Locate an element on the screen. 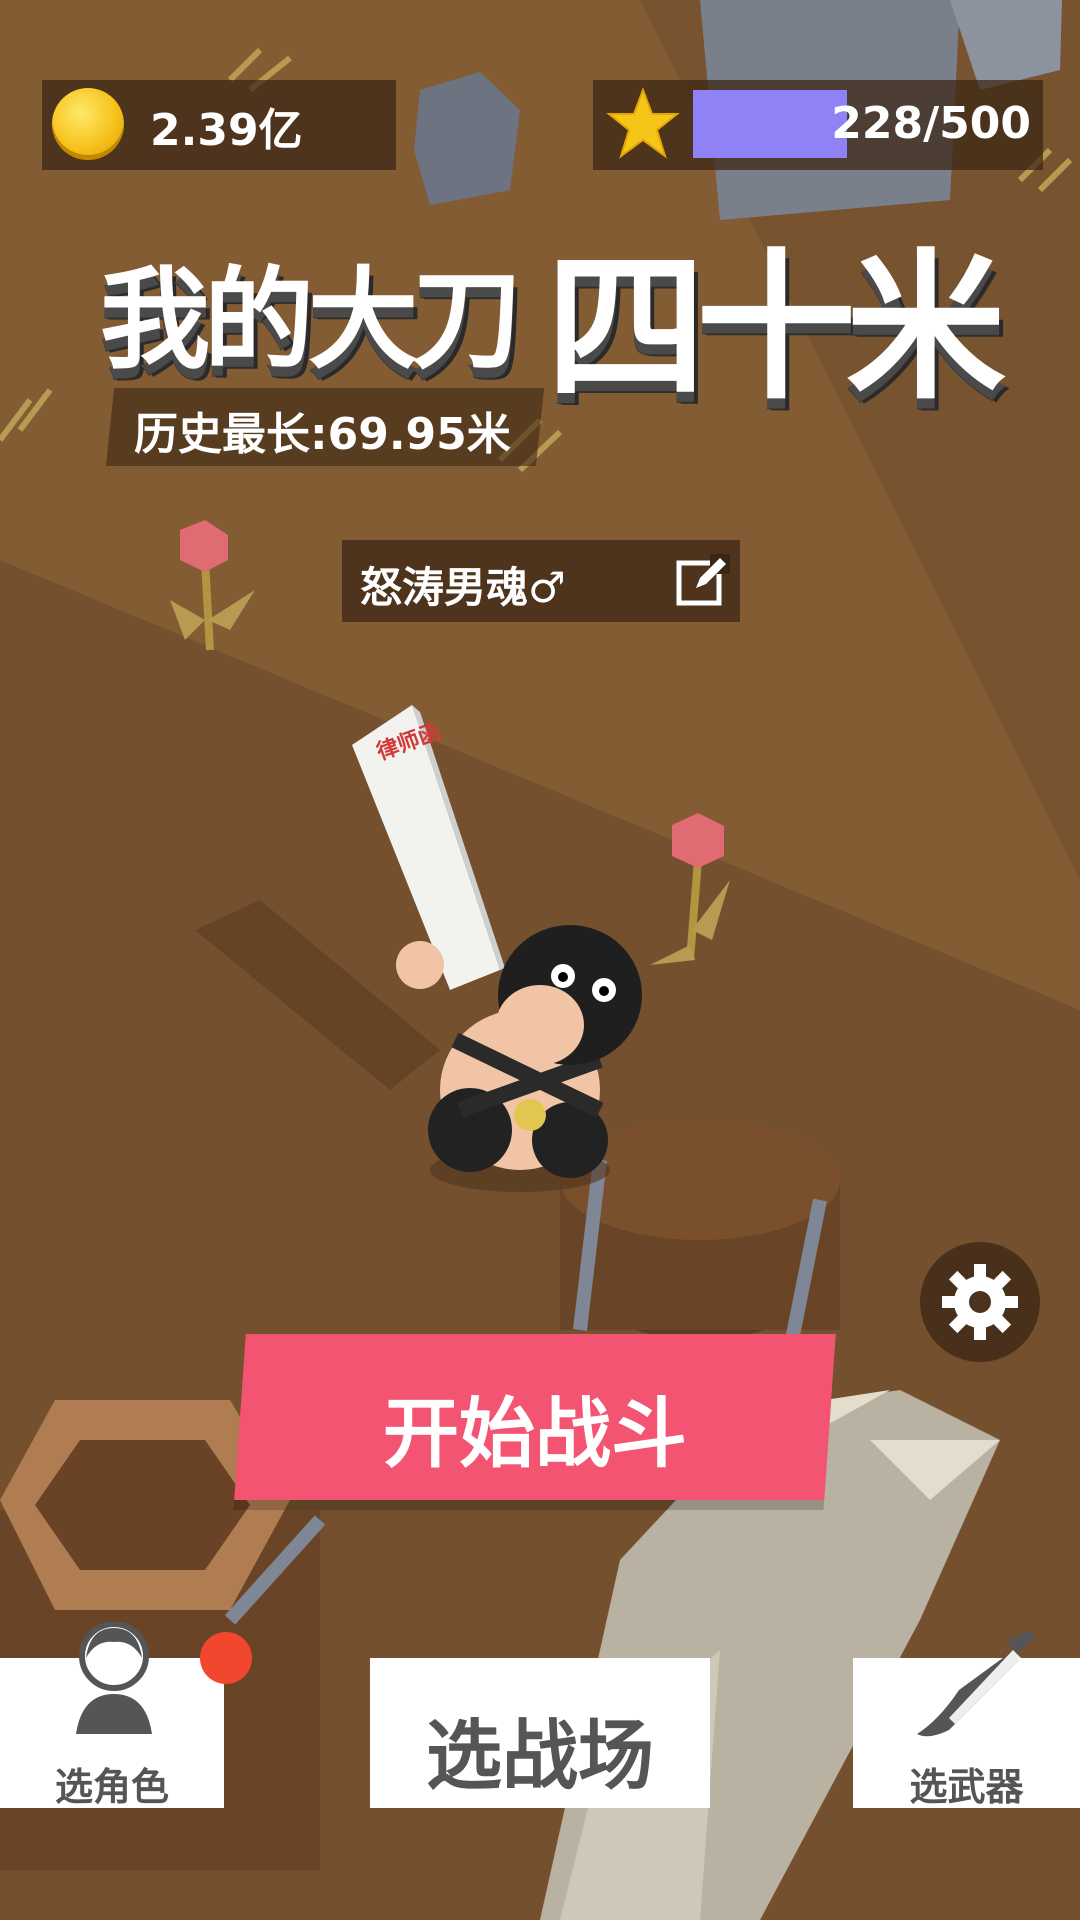  settings-button is located at coordinates (980, 1302).